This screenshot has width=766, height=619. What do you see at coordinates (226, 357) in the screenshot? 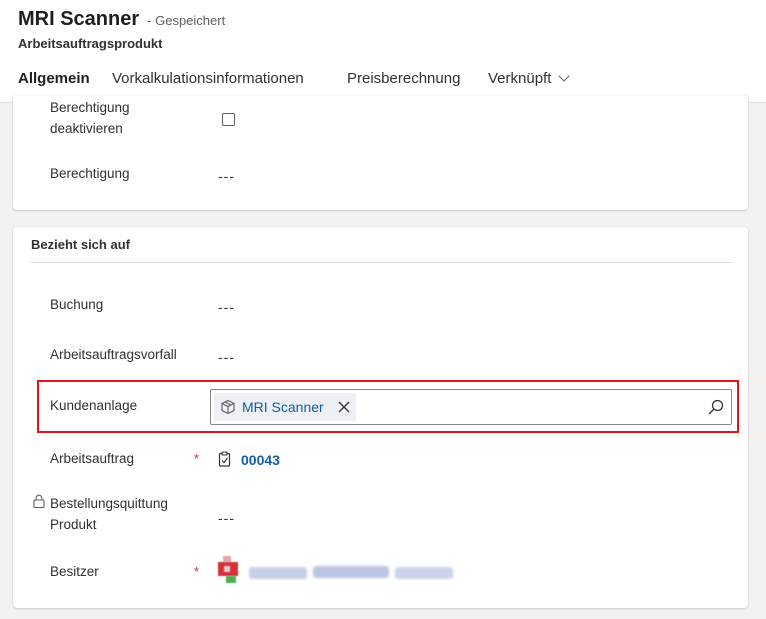
I see `arbeitsauftragsvorfall-value: ---` at bounding box center [226, 357].